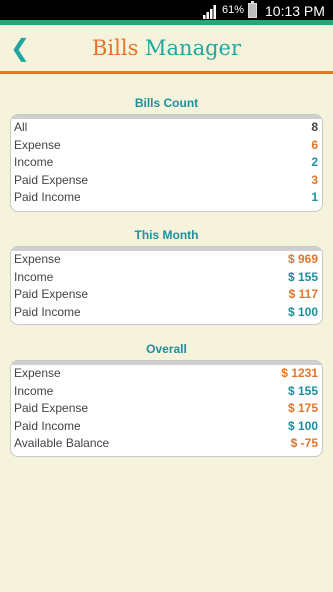 The width and height of the screenshot is (333, 592). Describe the element at coordinates (302, 408) in the screenshot. I see `row-value: $ 175` at that location.